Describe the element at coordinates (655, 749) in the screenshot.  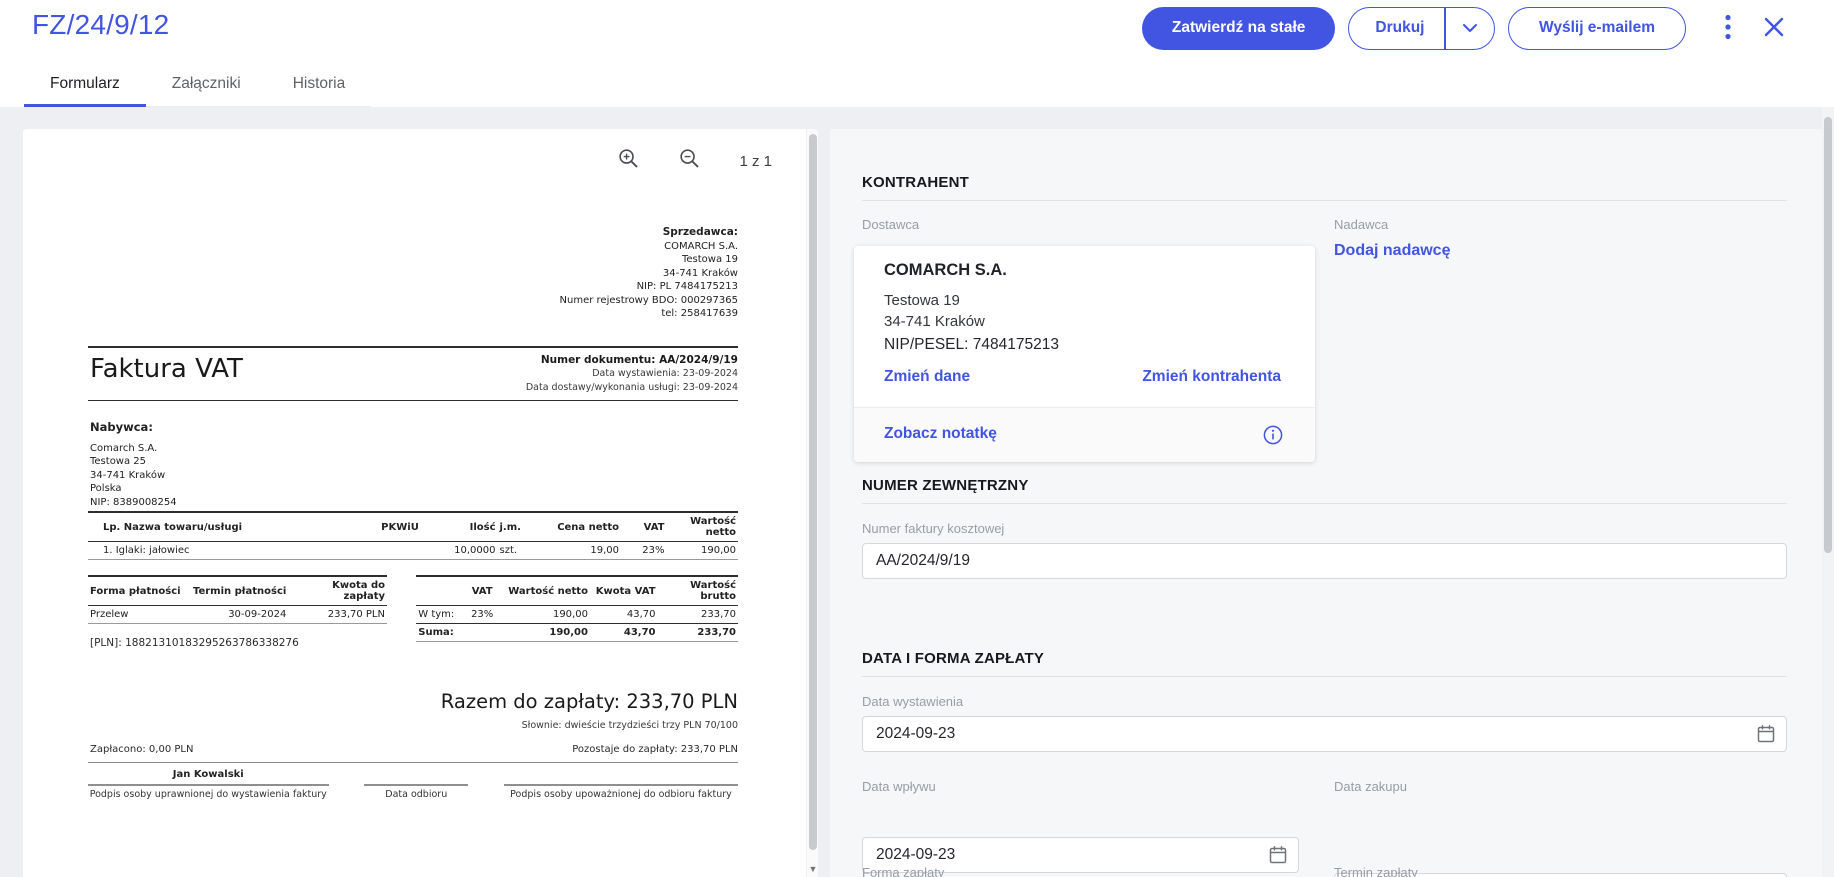
I see `remaining-amount: Pozostaje do zapłaty: 233,70 PLN` at that location.